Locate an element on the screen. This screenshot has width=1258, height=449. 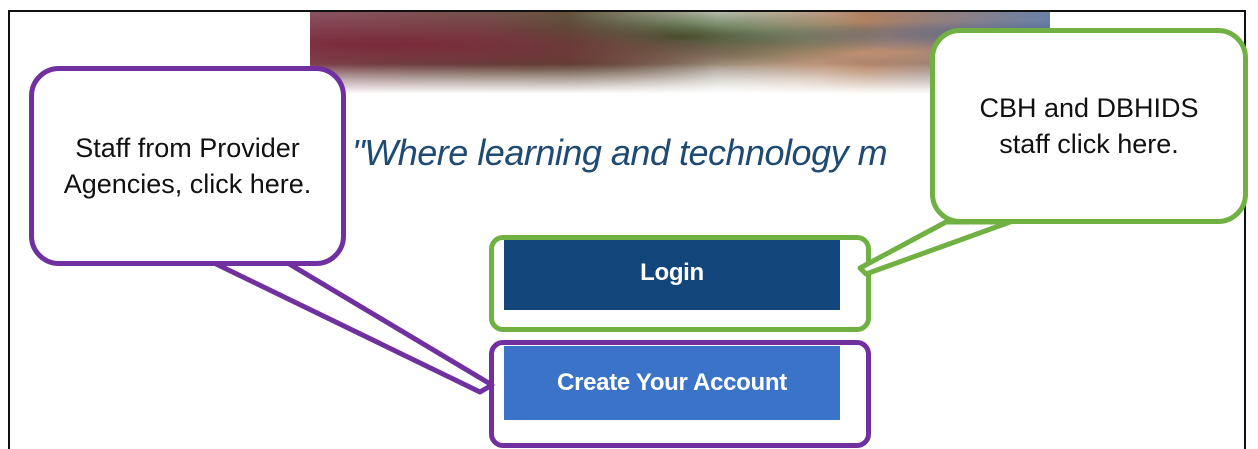
provider-callout-line-2: Agencies, click here. is located at coordinates (187, 184).